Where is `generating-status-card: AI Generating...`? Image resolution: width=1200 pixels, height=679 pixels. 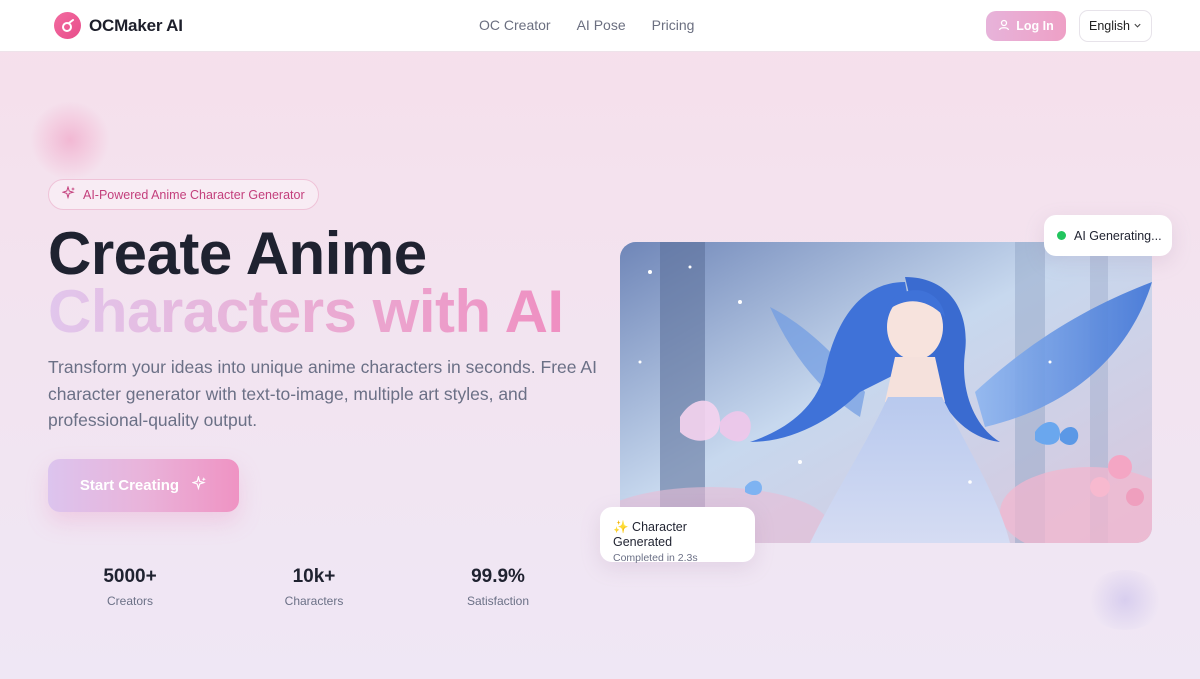 generating-status-card: AI Generating... is located at coordinates (1108, 235).